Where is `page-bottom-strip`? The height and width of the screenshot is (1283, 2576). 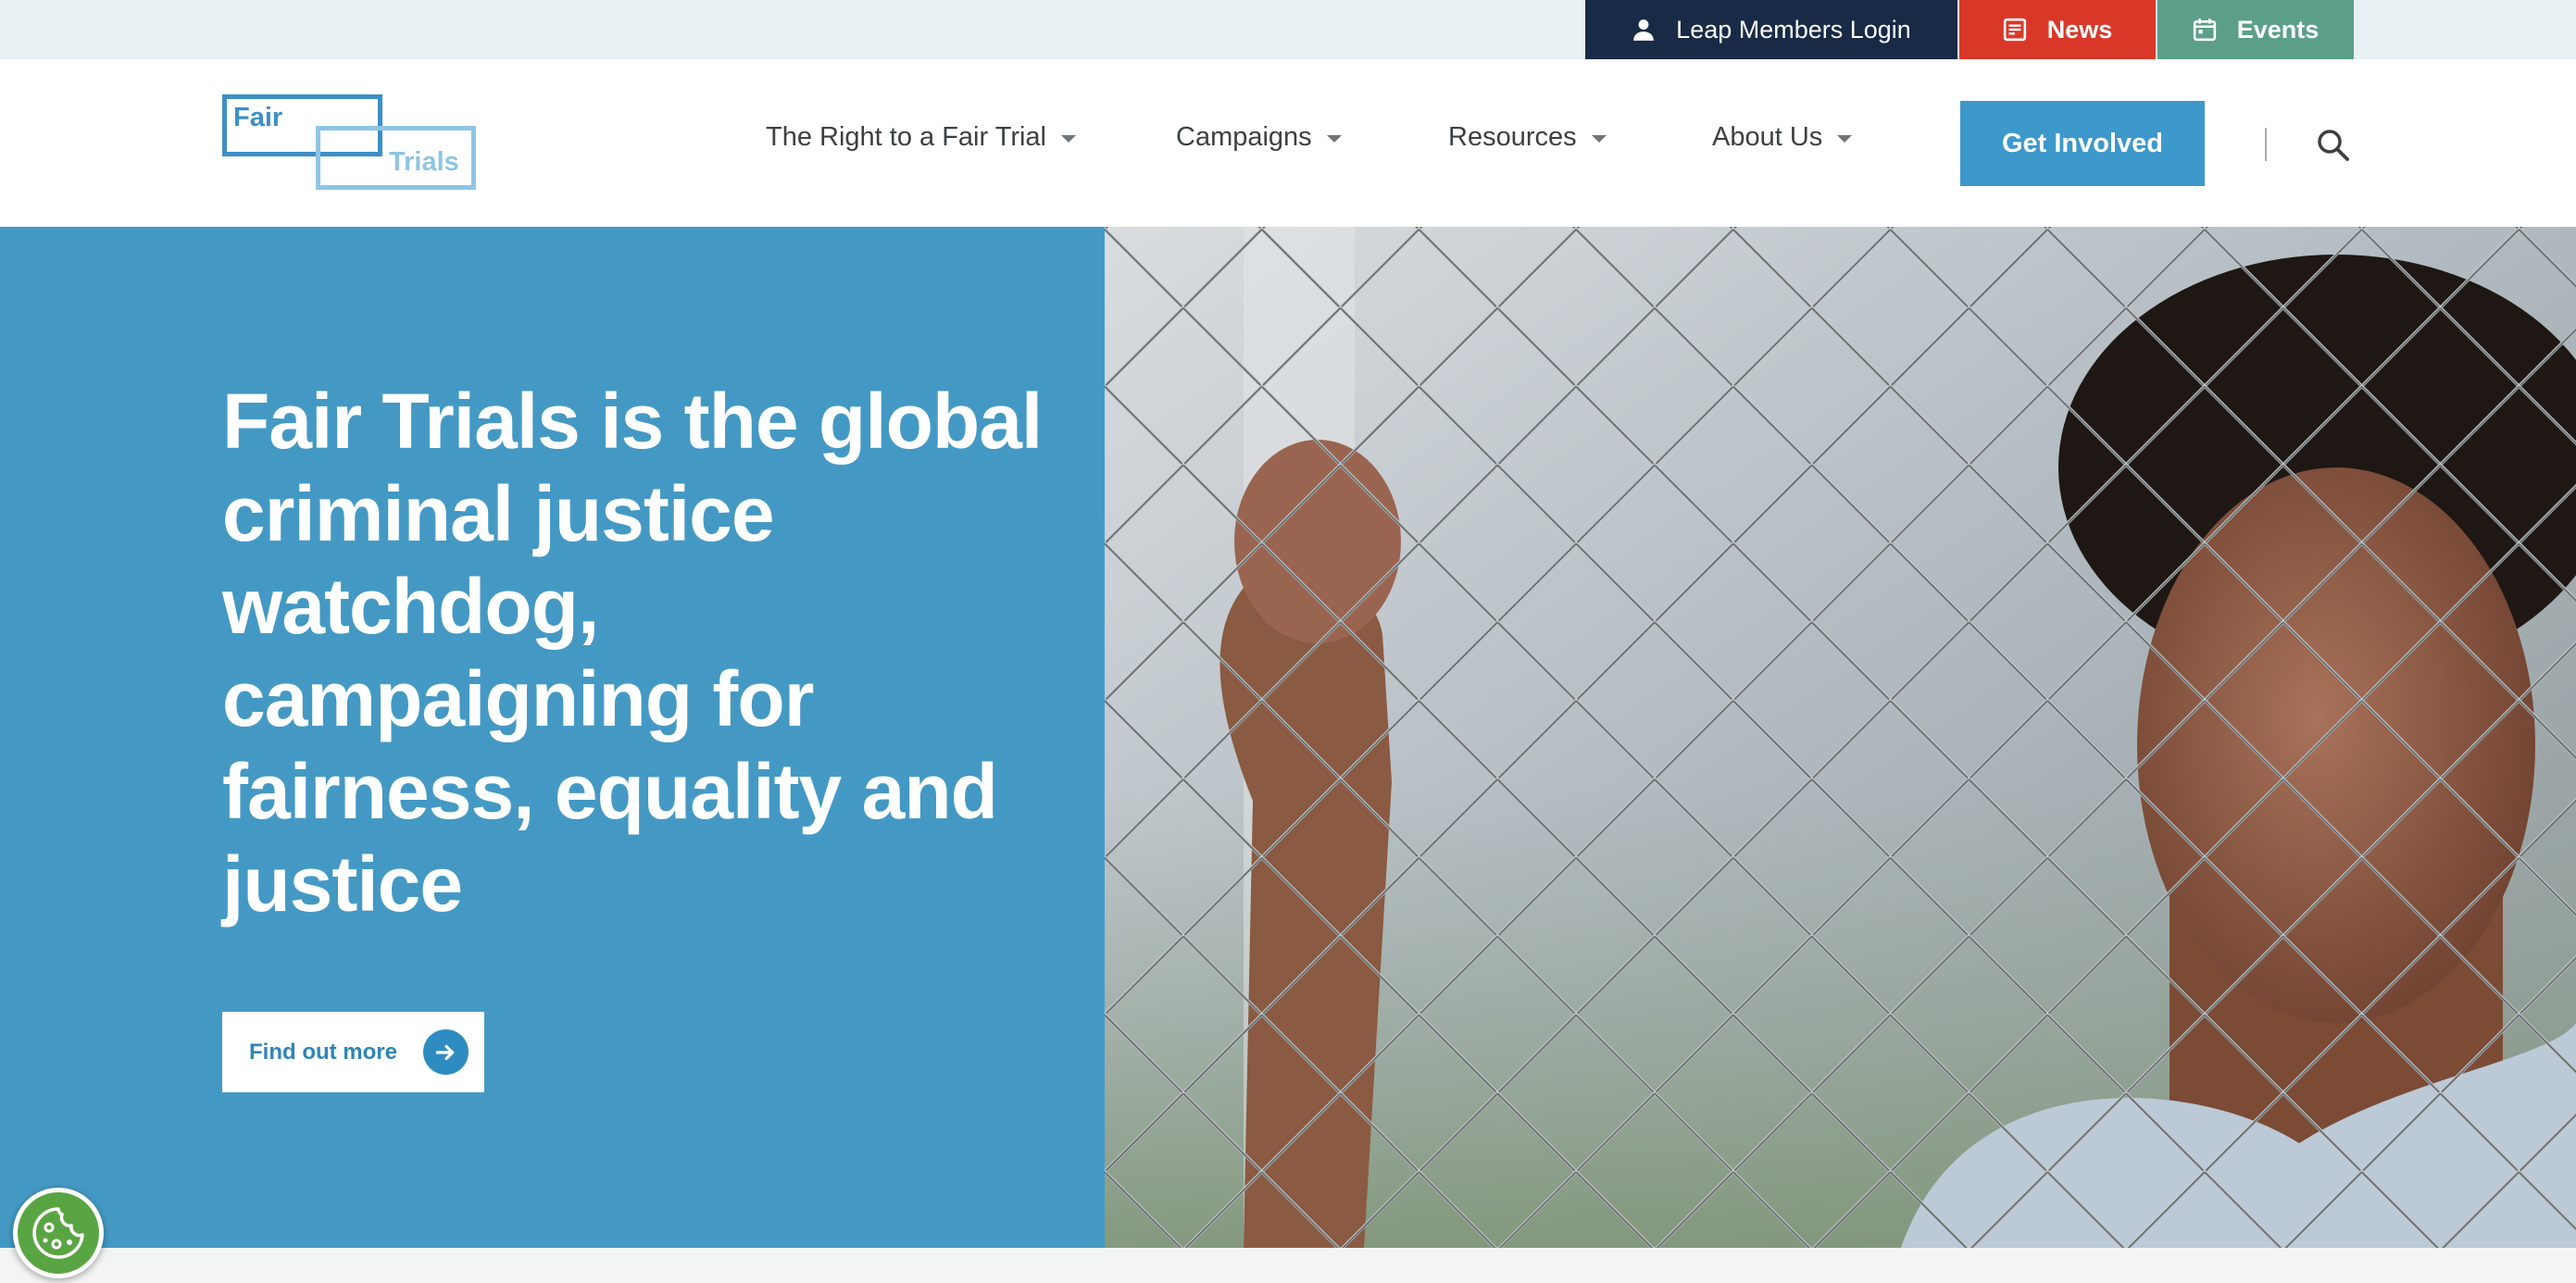
page-bottom-strip is located at coordinates (1288, 1265).